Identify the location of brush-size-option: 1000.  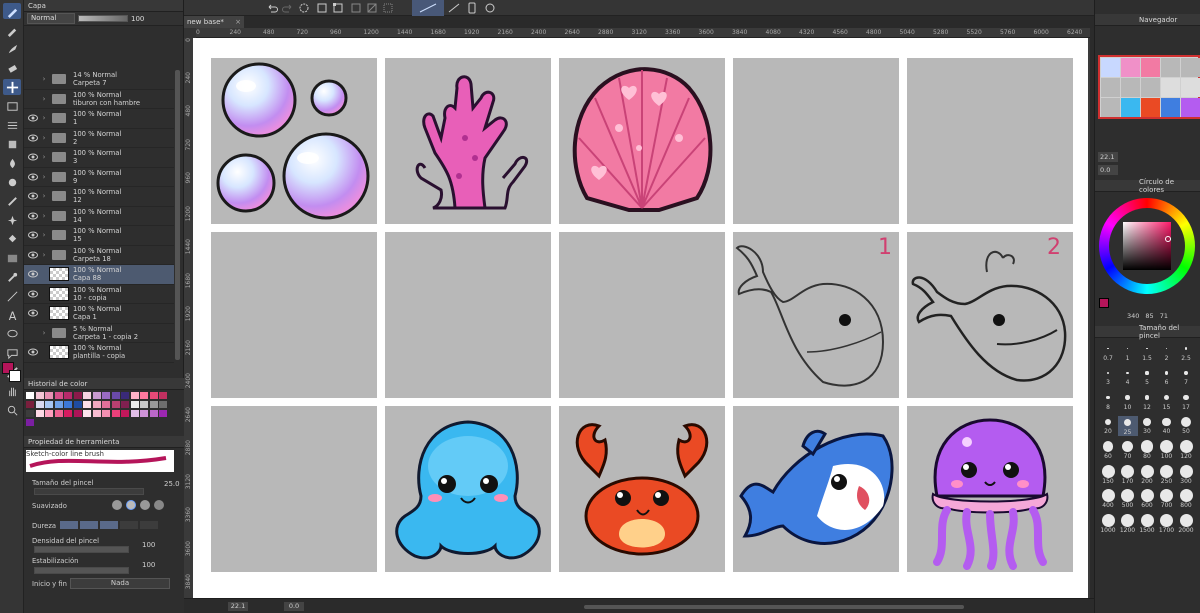
(1108, 523).